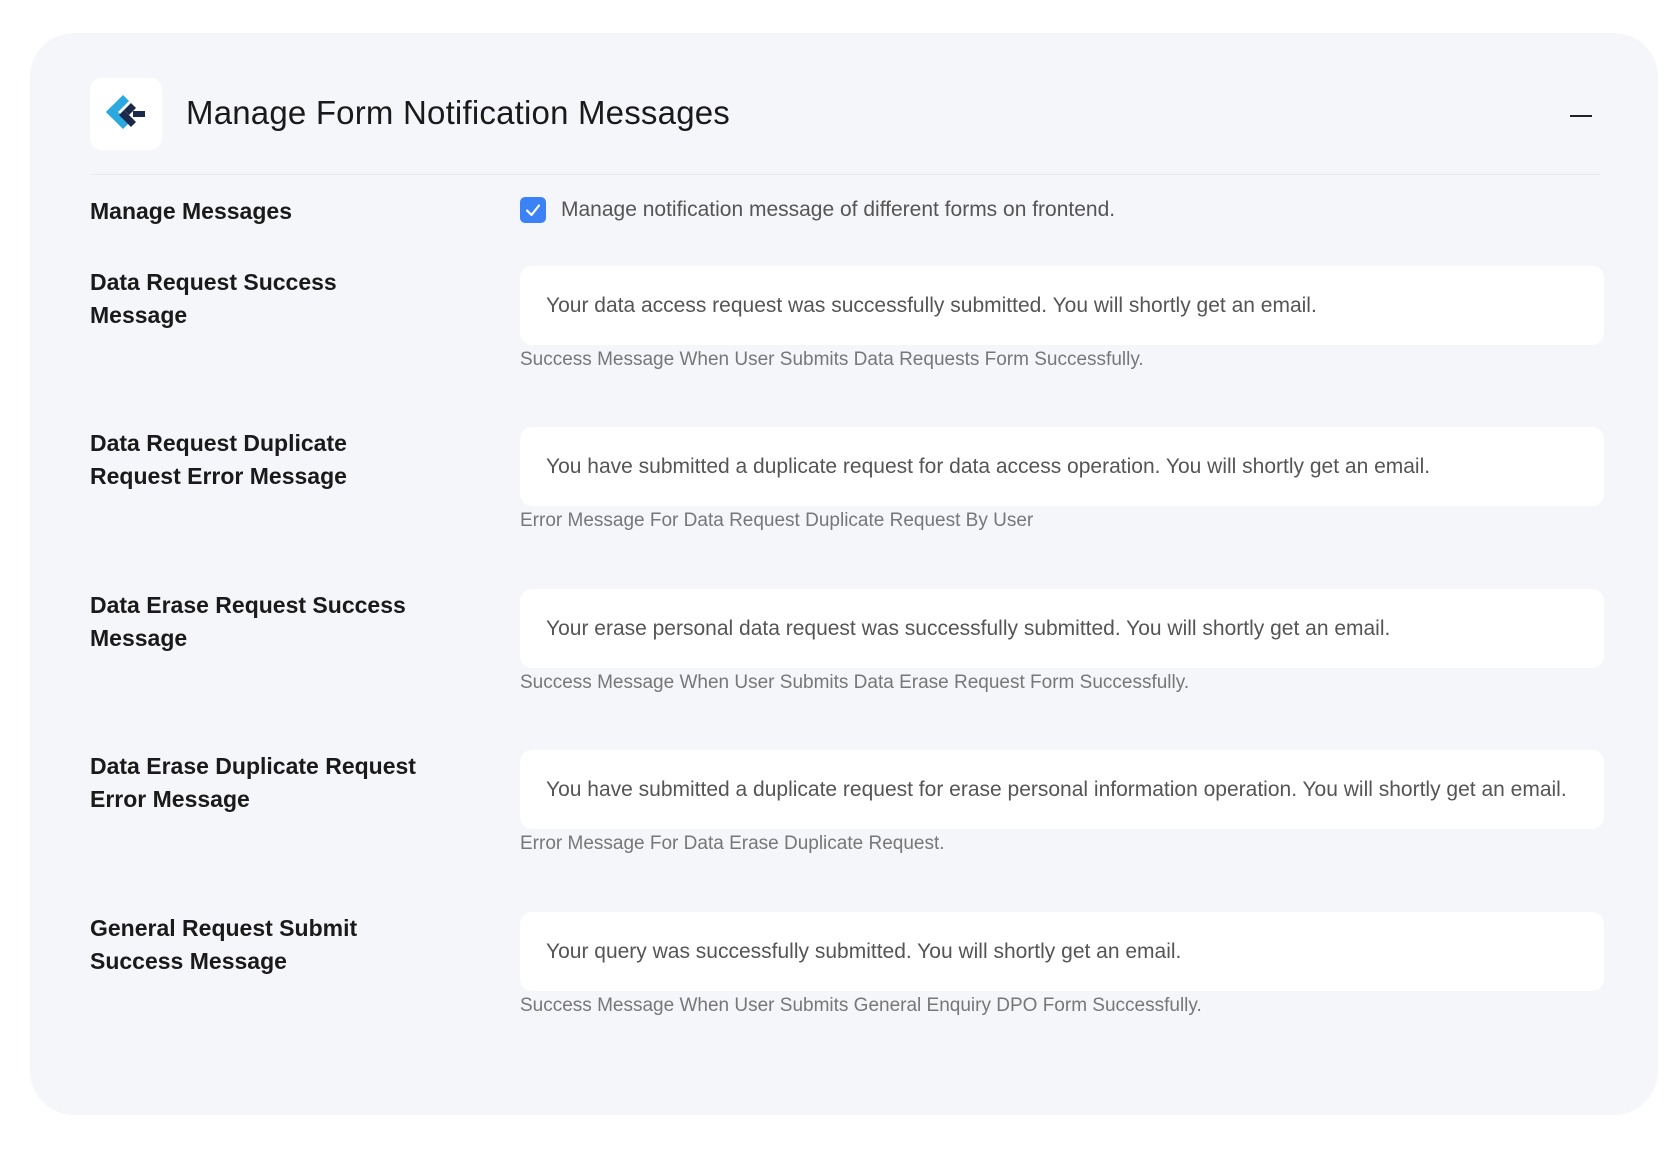 The width and height of the screenshot is (1679, 1155). I want to click on data-erase-success-input, so click(1062, 628).